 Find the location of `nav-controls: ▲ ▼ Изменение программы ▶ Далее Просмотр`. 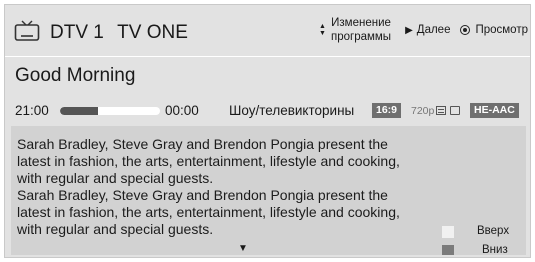

nav-controls: ▲ ▼ Изменение программы ▶ Далее Просмотр is located at coordinates (423, 30).